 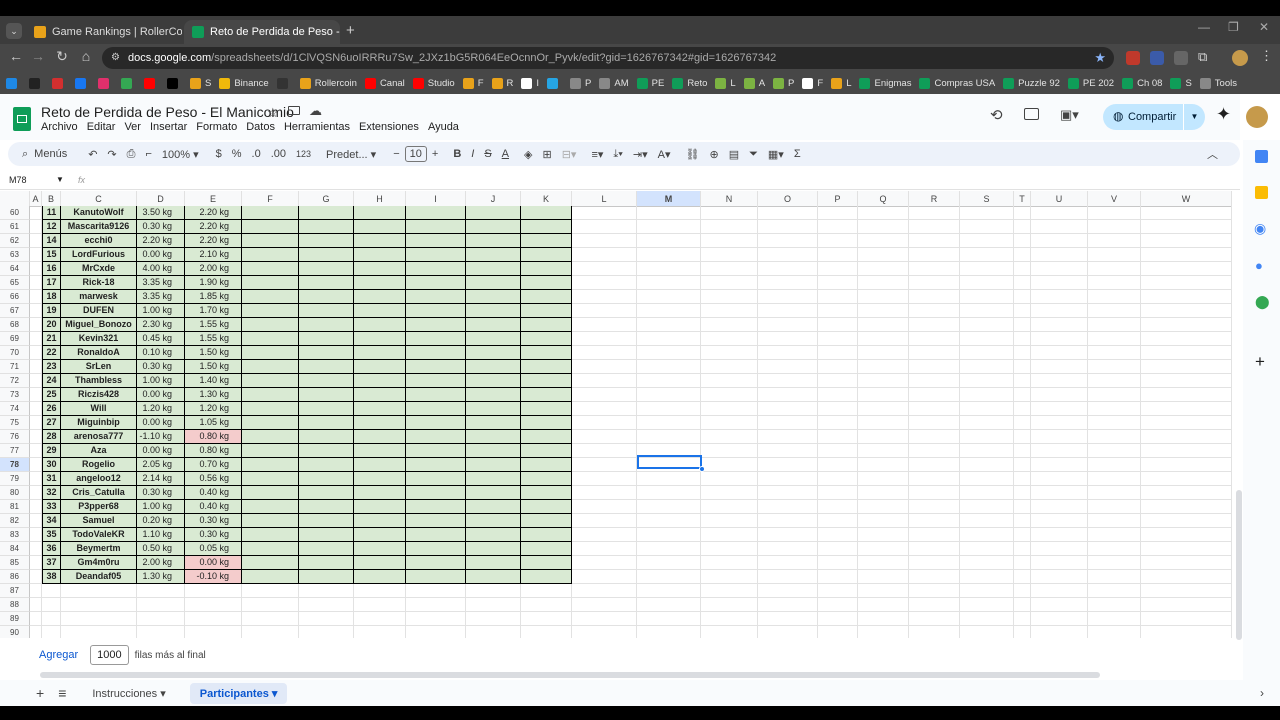 What do you see at coordinates (213, 507) in the screenshot?
I see `weight-e-cell: 0.40 kg` at bounding box center [213, 507].